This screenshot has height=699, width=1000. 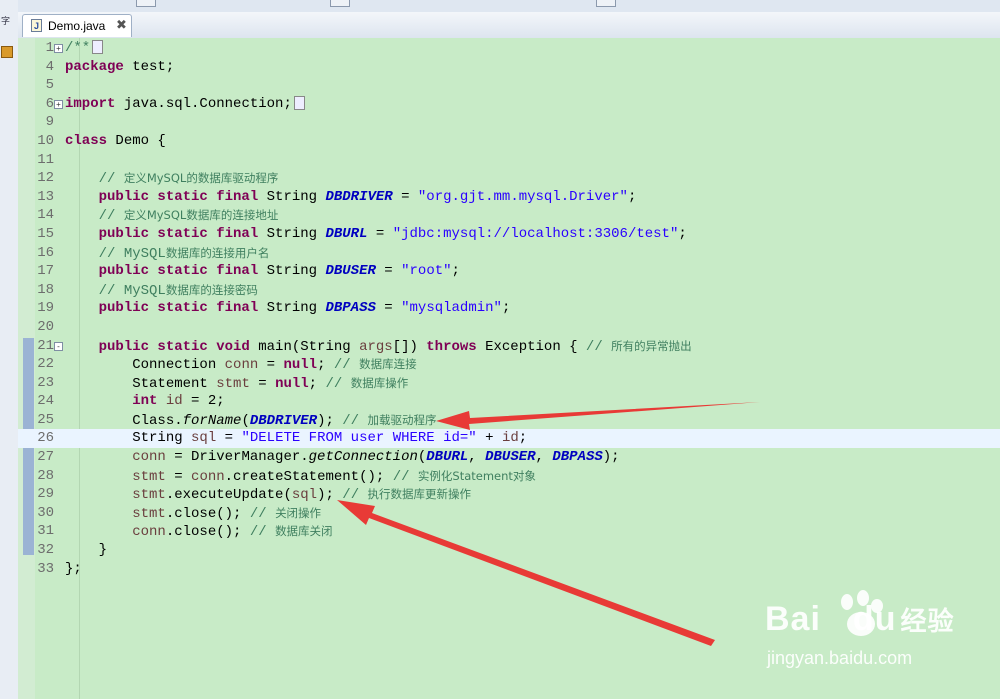 I want to click on code-line: 31 conn.close(); // 数据库关闭, so click(x=509, y=531).